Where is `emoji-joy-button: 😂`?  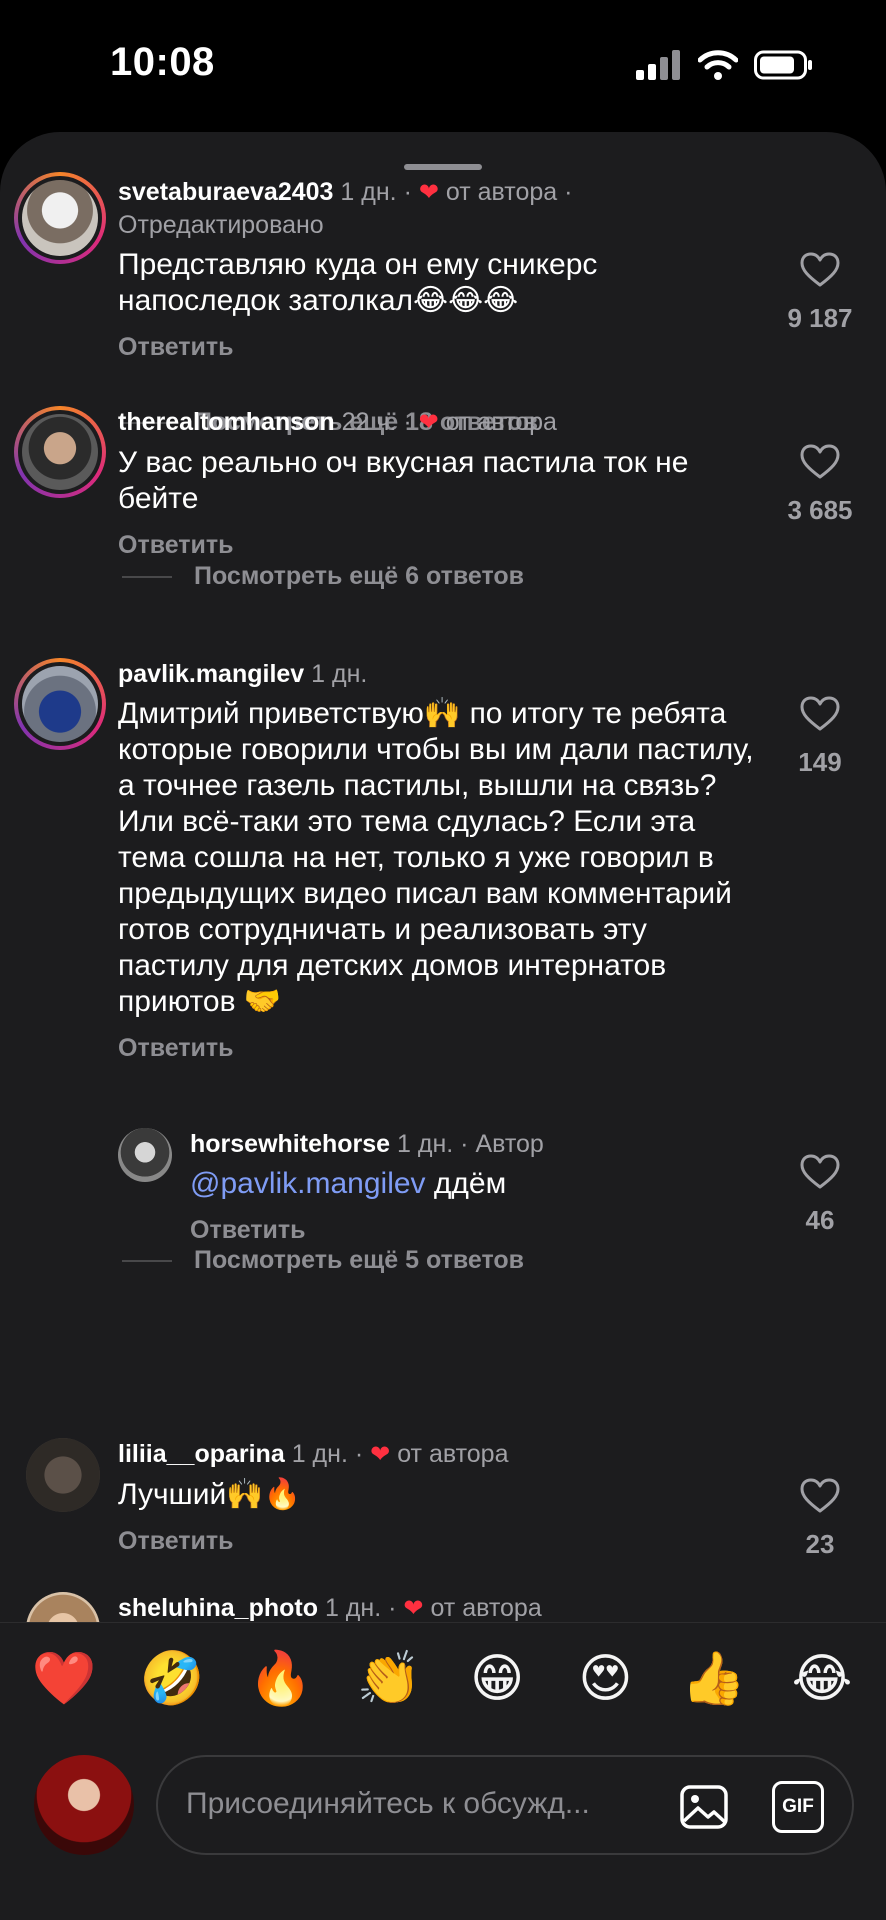
emoji-joy-button: 😂 is located at coordinates (822, 1679).